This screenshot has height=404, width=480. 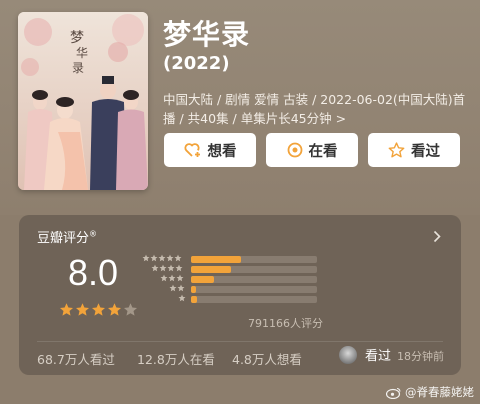 I want to click on heart-plus-icon, so click(x=191, y=150).